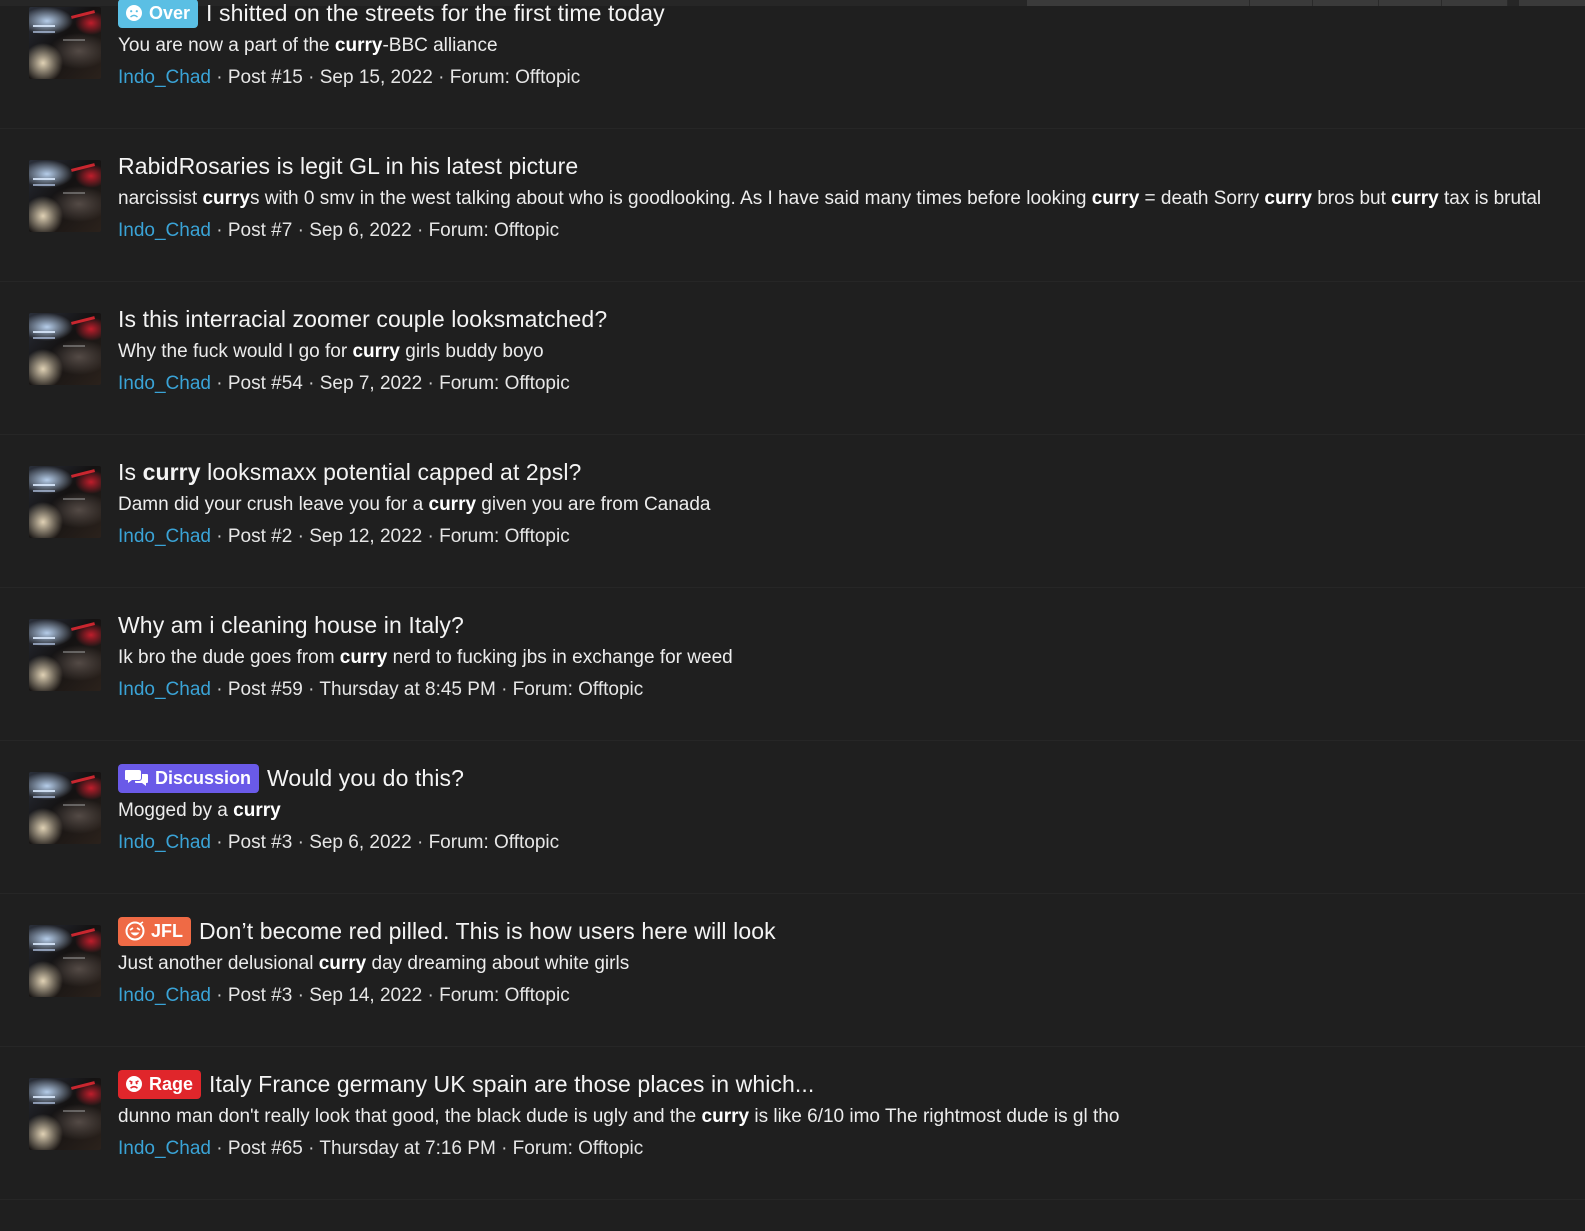 The width and height of the screenshot is (1585, 1231). I want to click on thread-prefix-badge: Over, so click(158, 14).